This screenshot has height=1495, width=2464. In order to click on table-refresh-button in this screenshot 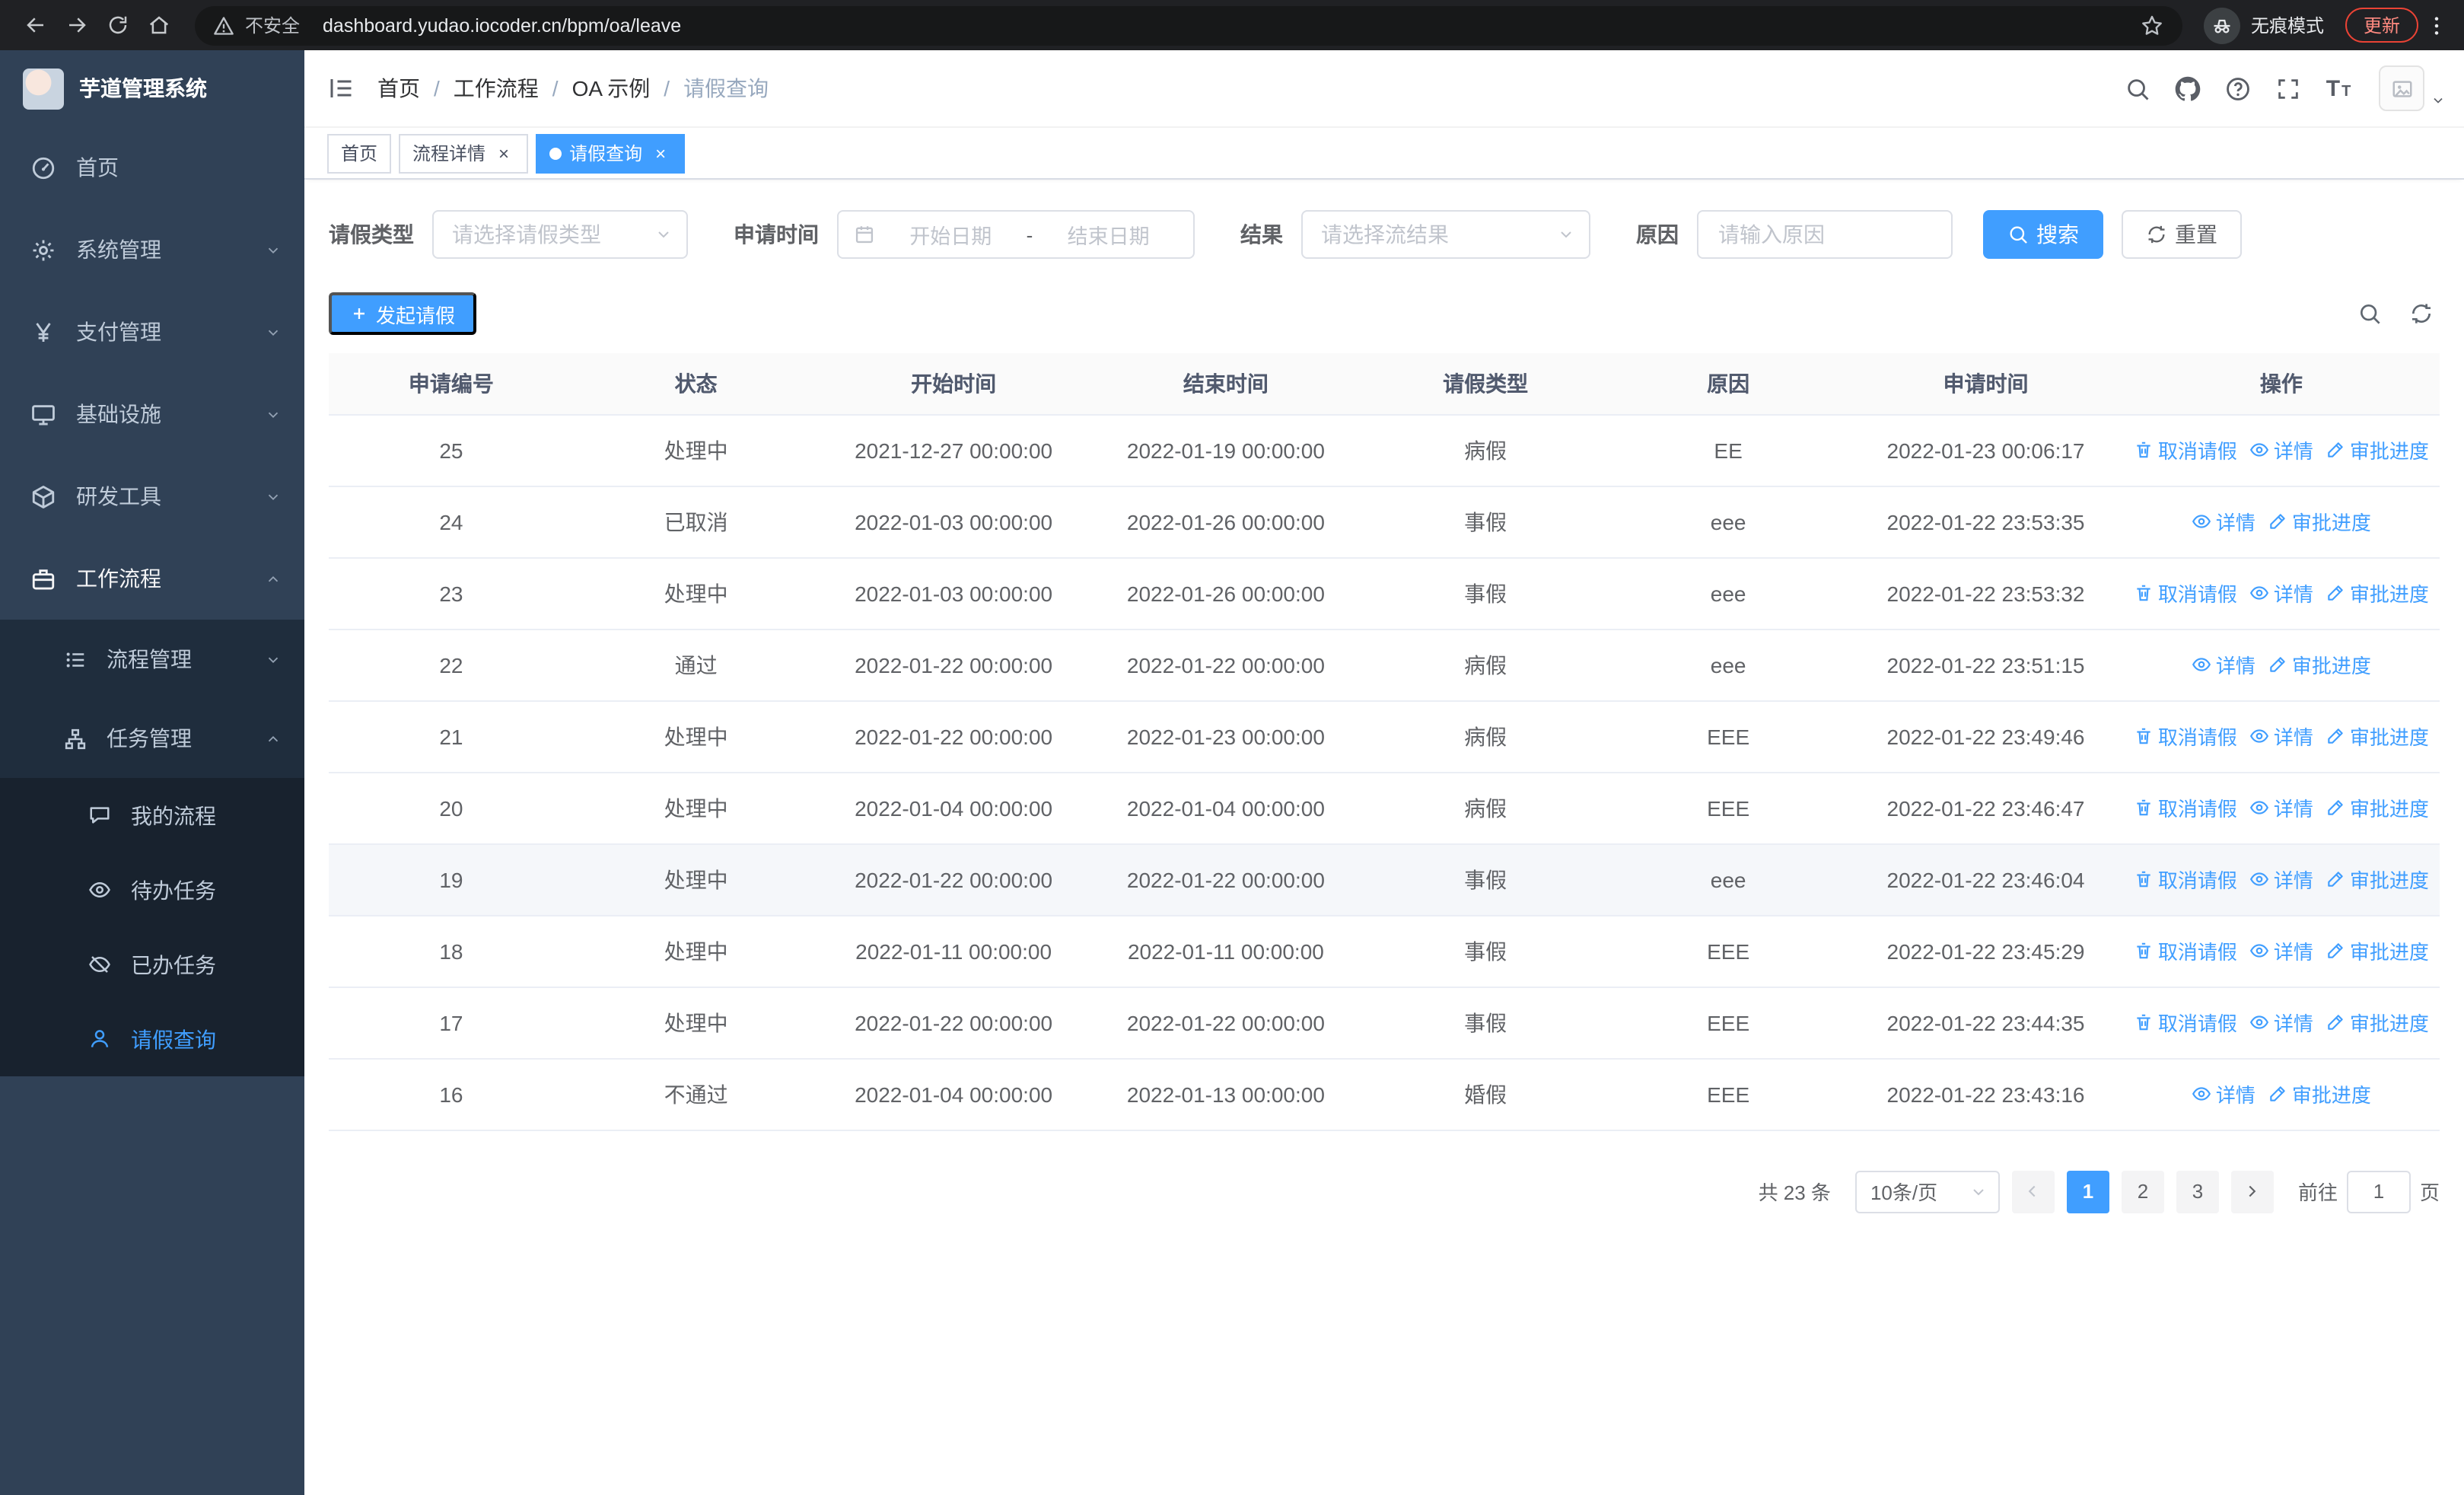, I will do `click(2421, 314)`.